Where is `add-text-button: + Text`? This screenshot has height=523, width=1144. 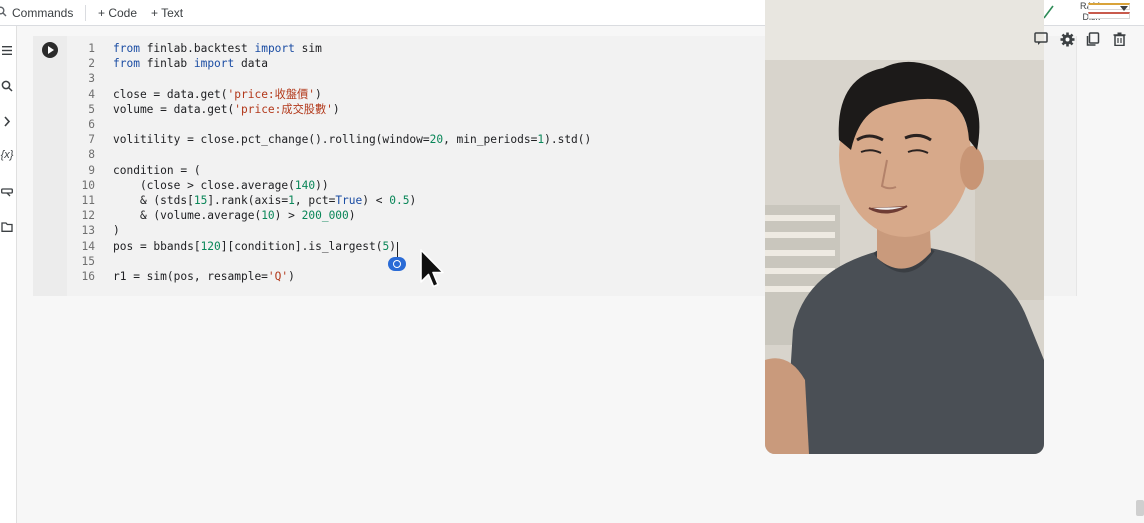
add-text-button: + Text is located at coordinates (167, 13).